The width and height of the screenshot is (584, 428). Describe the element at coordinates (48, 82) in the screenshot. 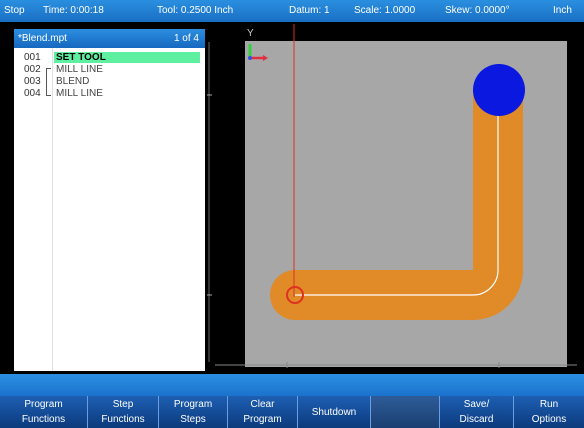

I see `step-group-bracket` at that location.